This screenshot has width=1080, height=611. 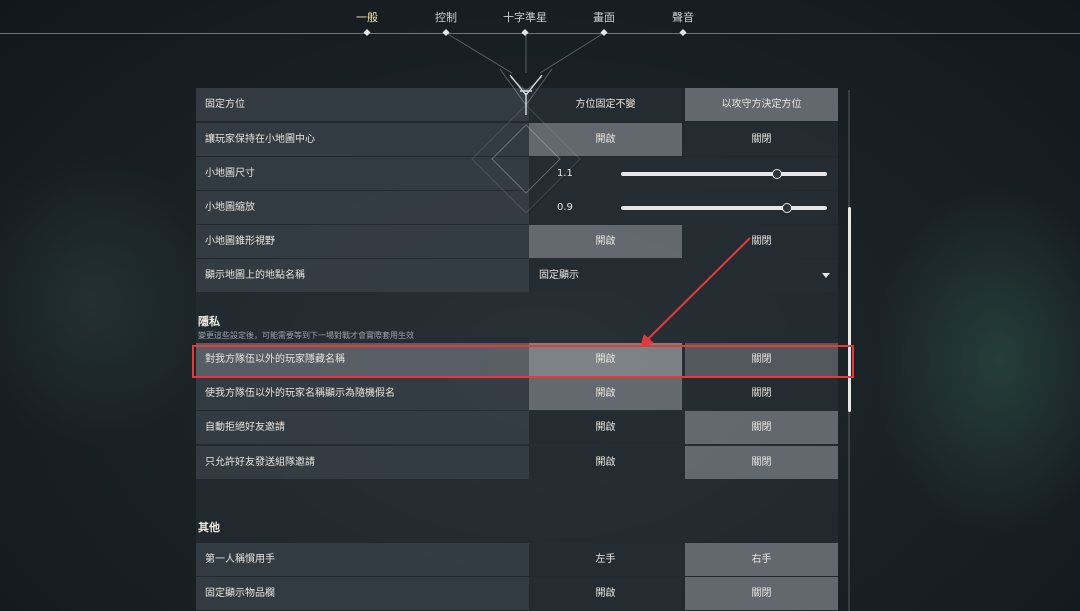 I want to click on setting-label: 第一人稱慣用手, so click(x=240, y=559).